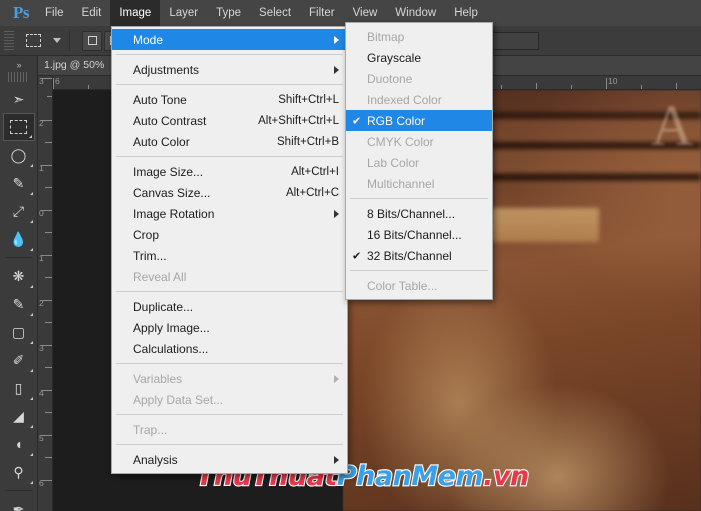 The height and width of the screenshot is (511, 701). What do you see at coordinates (135, 13) in the screenshot?
I see `menu-image: Image` at bounding box center [135, 13].